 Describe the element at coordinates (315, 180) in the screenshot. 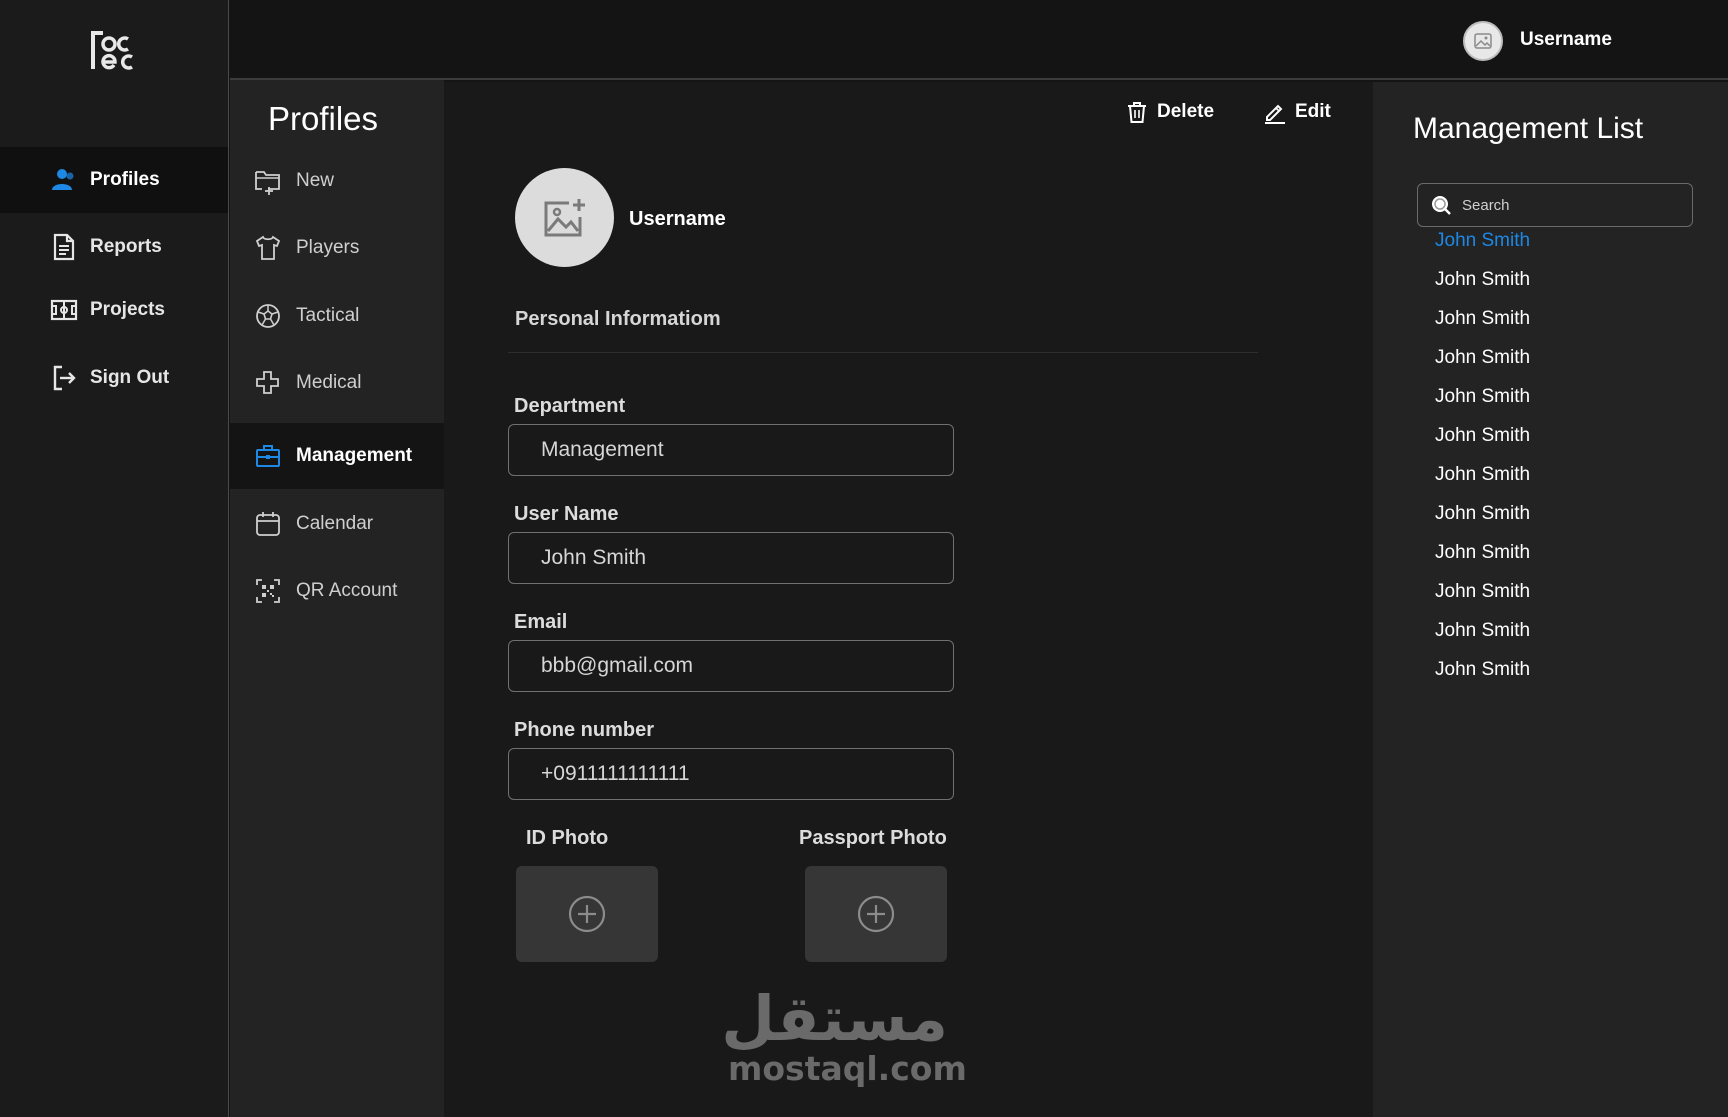

I see `submenu-item-label: New` at that location.